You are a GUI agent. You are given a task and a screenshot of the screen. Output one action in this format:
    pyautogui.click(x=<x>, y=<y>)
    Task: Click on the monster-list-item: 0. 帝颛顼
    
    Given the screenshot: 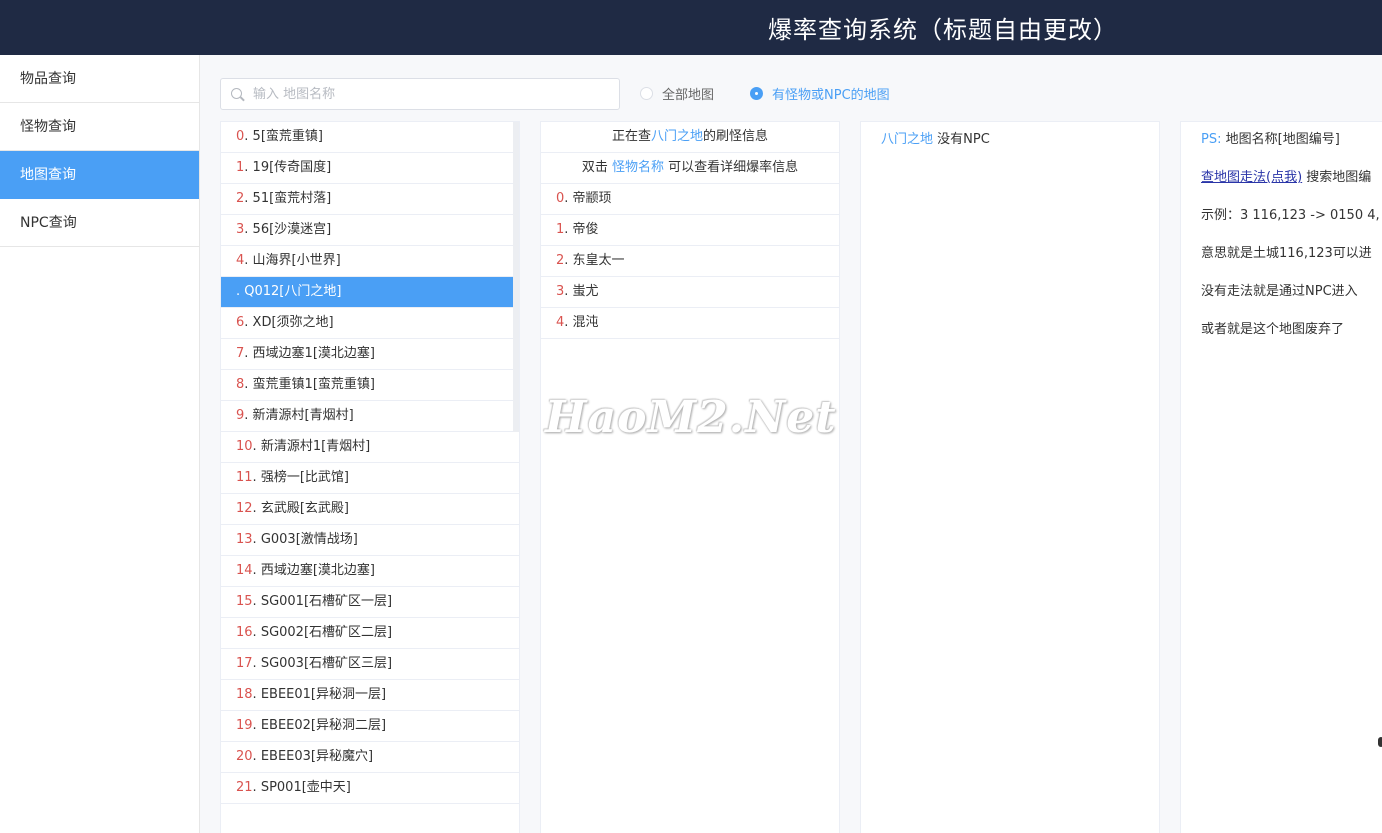 What is the action you would take?
    pyautogui.click(x=690, y=199)
    